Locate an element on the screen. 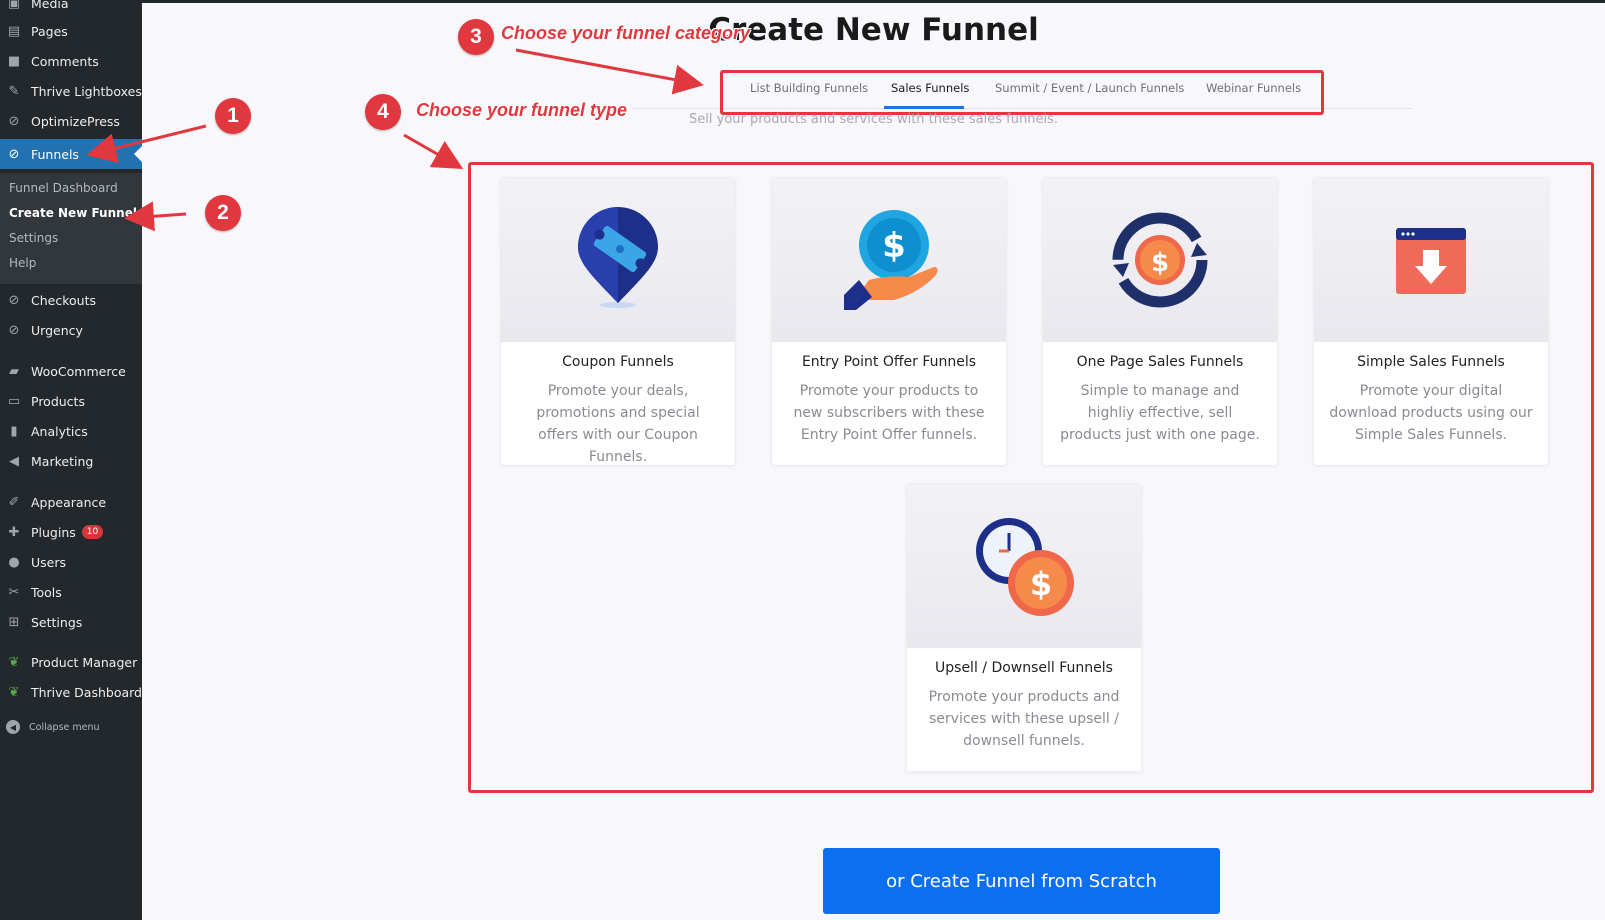 The image size is (1605, 920). sidebar-item-settings: ⊞ Settings is located at coordinates (71, 622).